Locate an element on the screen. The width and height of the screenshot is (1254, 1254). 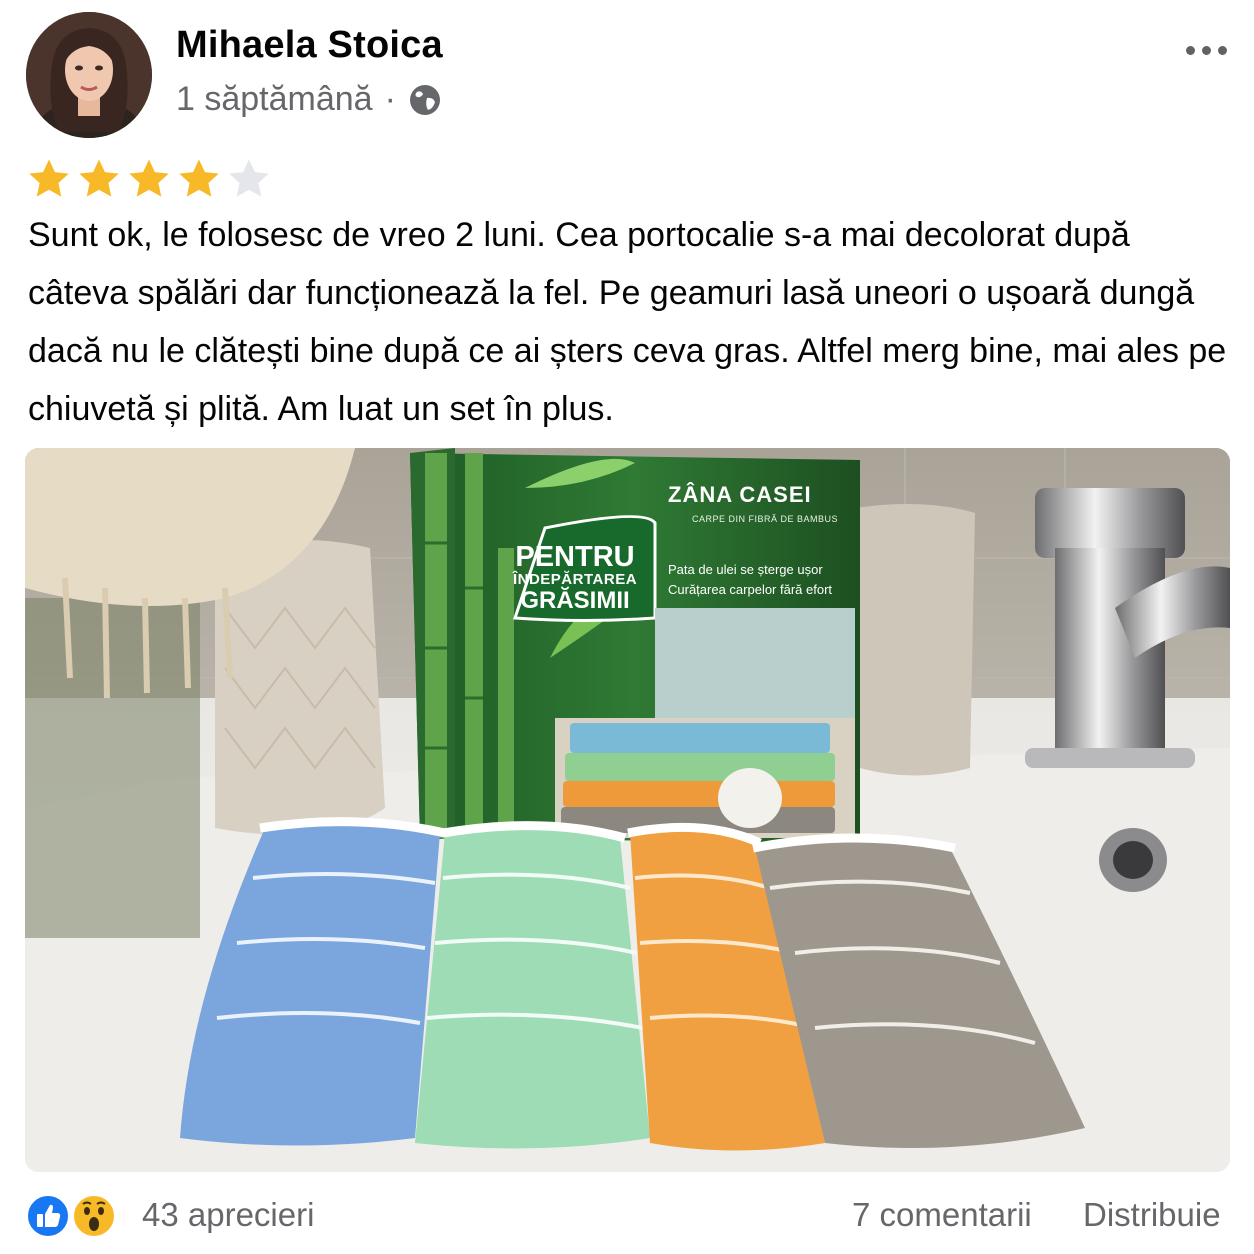
box-badge-line2: ÎNDEPĂRTAREA is located at coordinates (575, 580).